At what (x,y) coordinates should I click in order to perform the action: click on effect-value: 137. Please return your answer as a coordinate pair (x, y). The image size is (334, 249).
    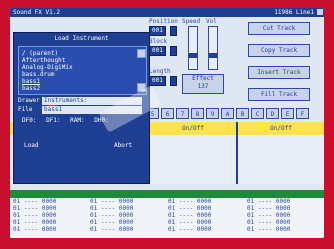
    Looking at the image, I should click on (203, 86).